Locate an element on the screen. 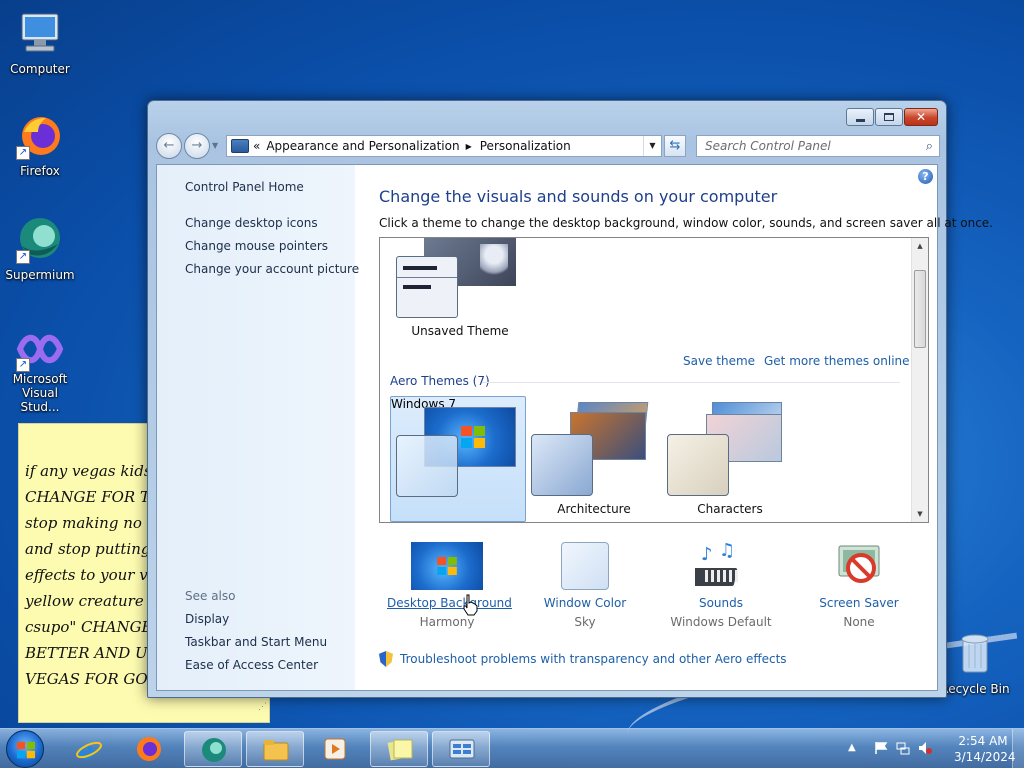 The width and height of the screenshot is (1024, 768). sounds-setting: ♪ ♫ Sounds Windows Default is located at coordinates (721, 584).